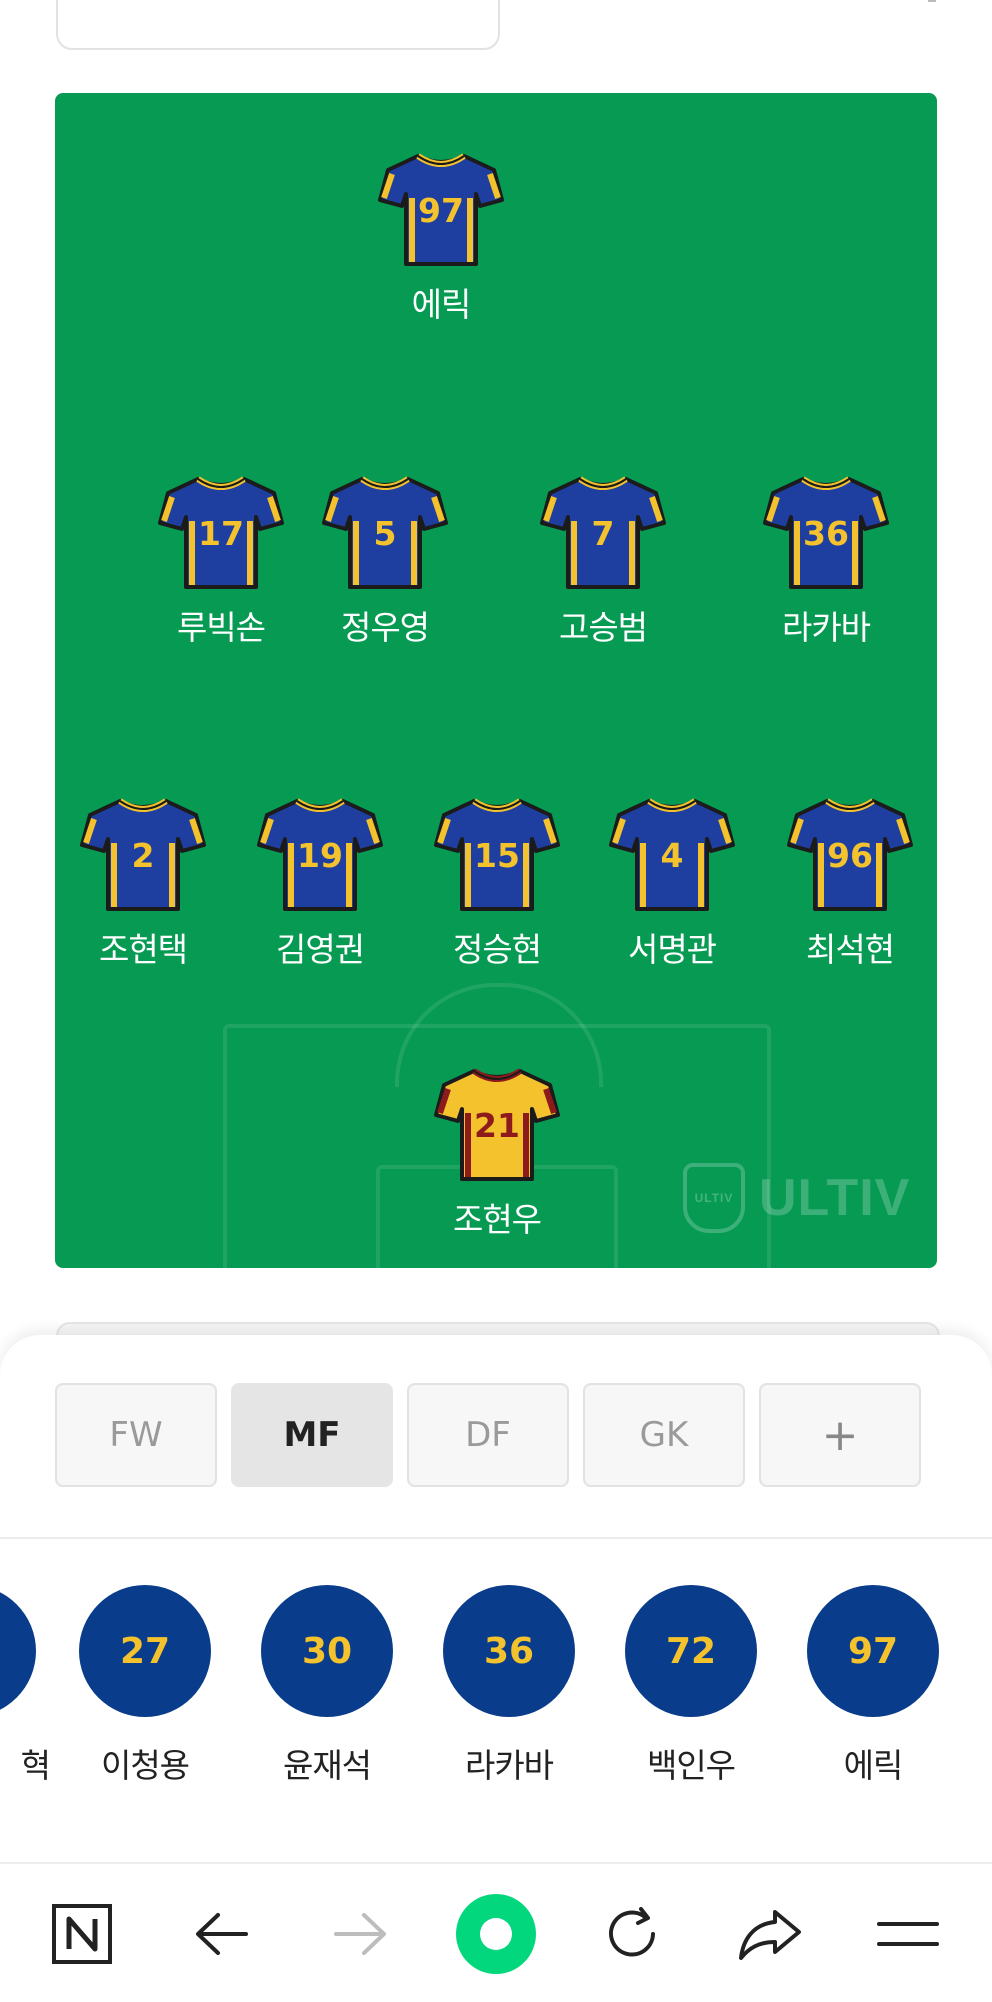 Image resolution: width=992 pixels, height=2002 pixels. I want to click on jersey-number: 2, so click(143, 855).